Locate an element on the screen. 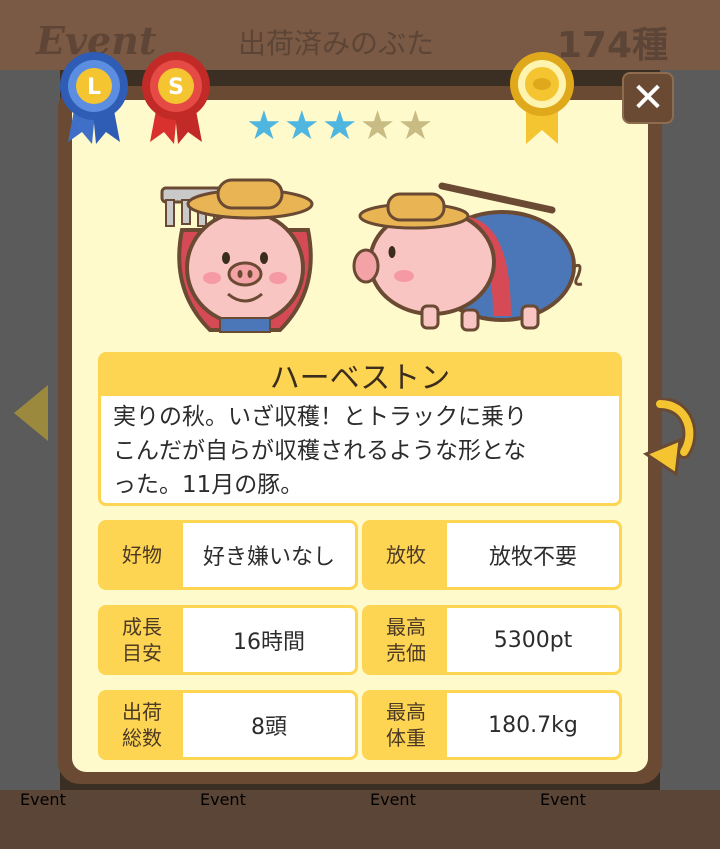 This screenshot has height=849, width=720. footer-event-label-4: Event is located at coordinates (563, 799).